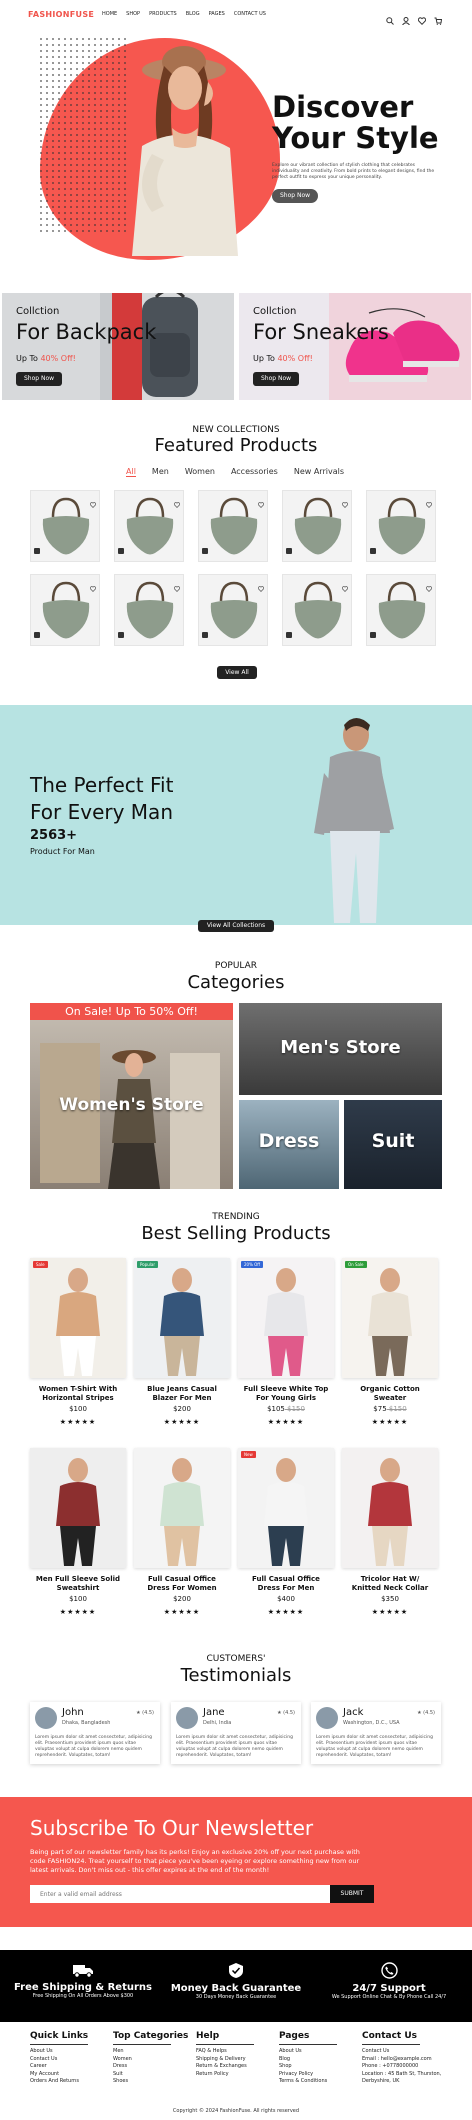 The image size is (472, 2120). I want to click on view-all-collections-button: View All Collections, so click(236, 926).